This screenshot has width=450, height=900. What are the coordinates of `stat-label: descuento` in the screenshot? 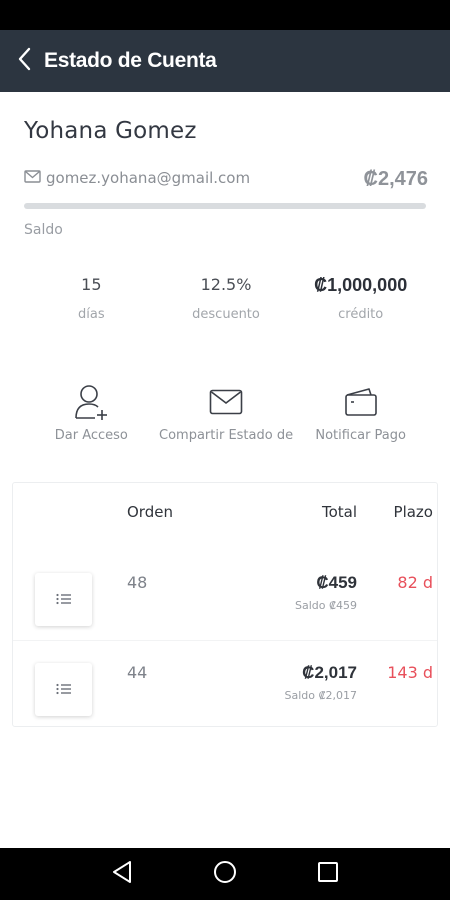 It's located at (226, 314).